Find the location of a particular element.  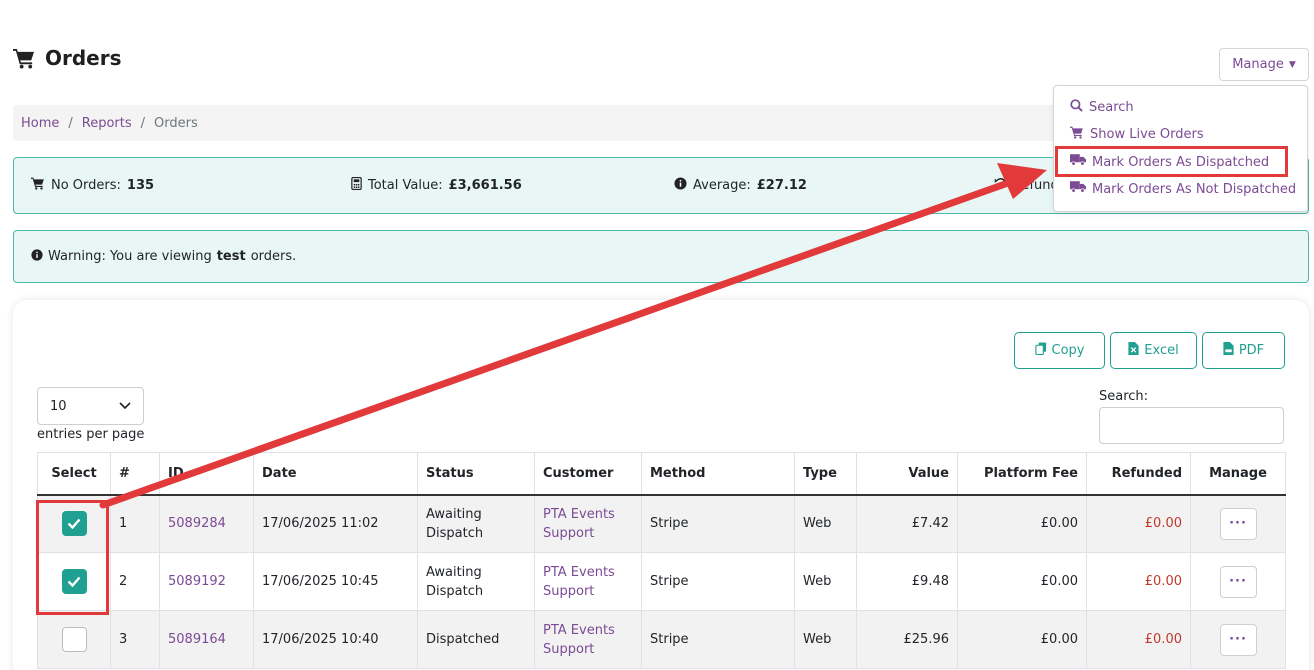

column-header-date: Date is located at coordinates (335, 474).